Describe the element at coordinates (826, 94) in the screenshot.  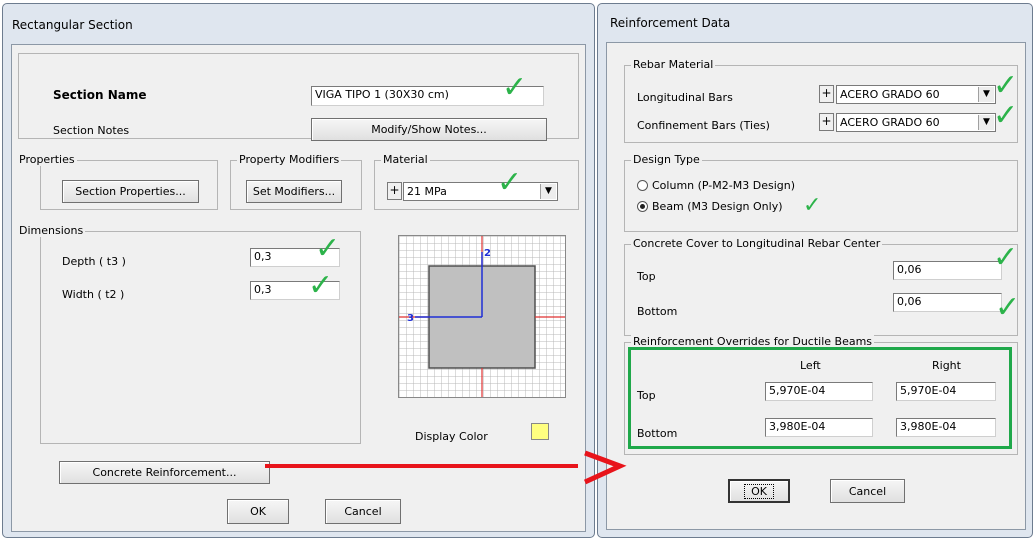
I see `add-longitudinal-material-button: +` at that location.